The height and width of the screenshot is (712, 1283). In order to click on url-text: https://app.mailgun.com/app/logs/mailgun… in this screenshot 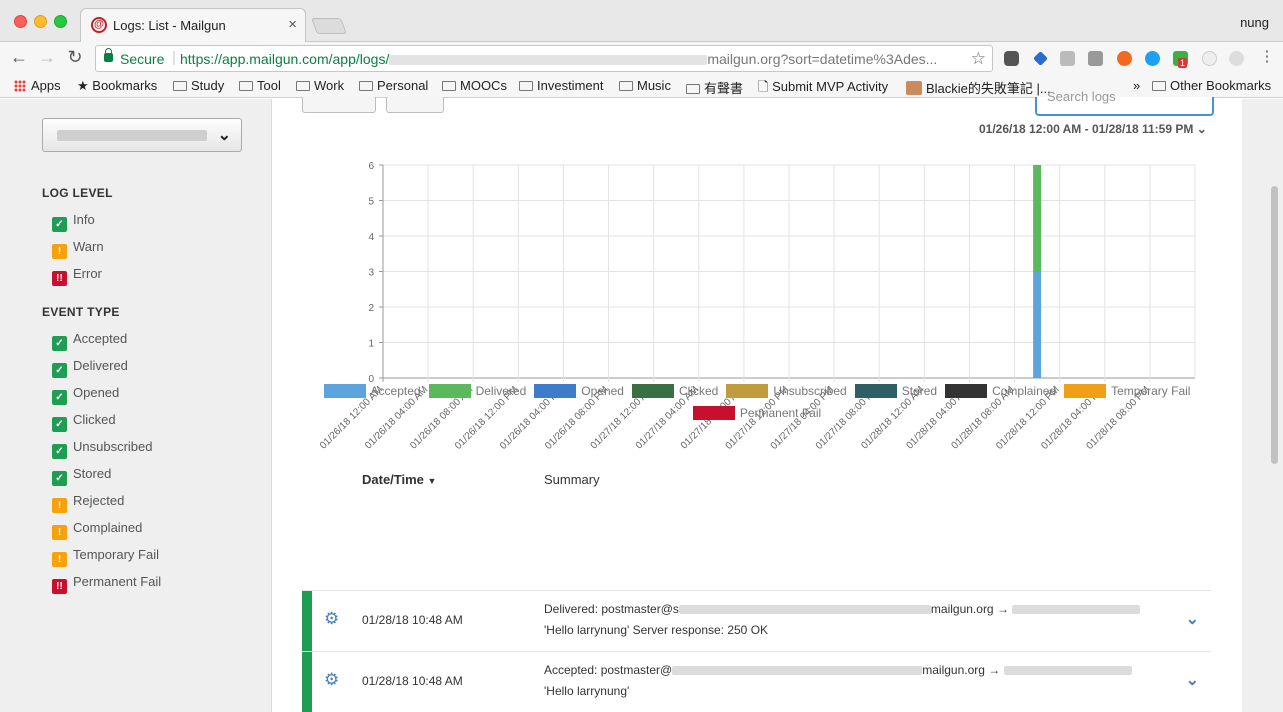, I will do `click(558, 59)`.